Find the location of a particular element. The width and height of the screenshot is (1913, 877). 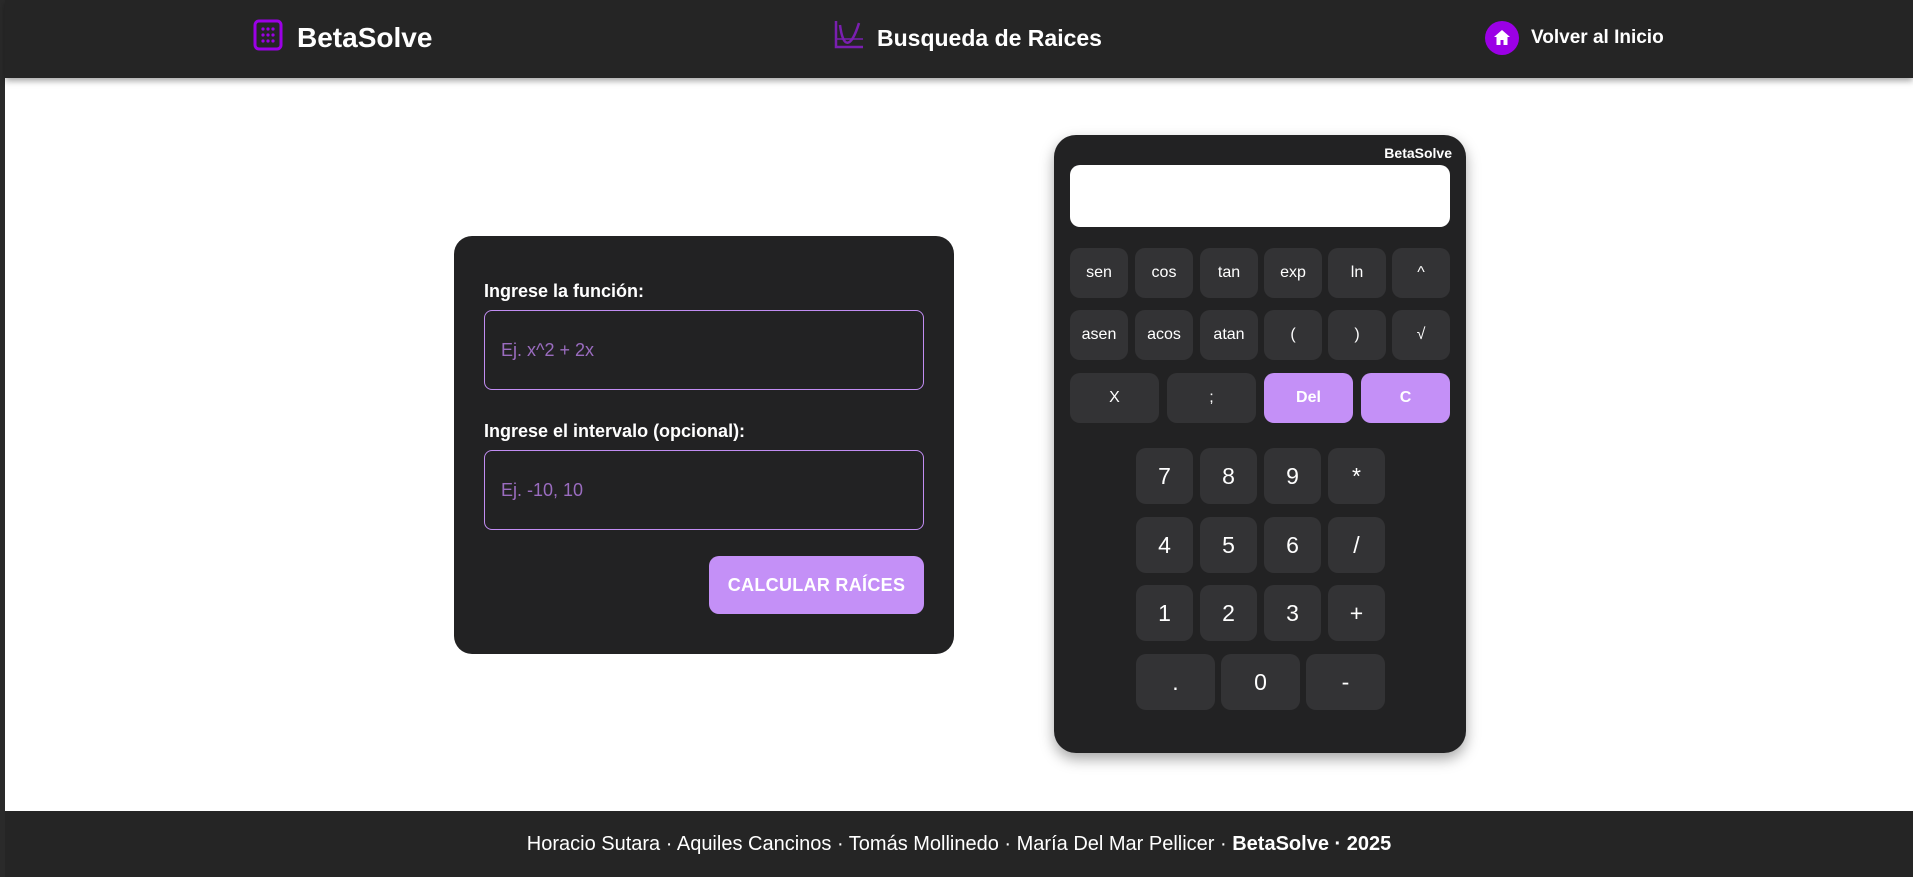

key-decimal: . is located at coordinates (1175, 682).